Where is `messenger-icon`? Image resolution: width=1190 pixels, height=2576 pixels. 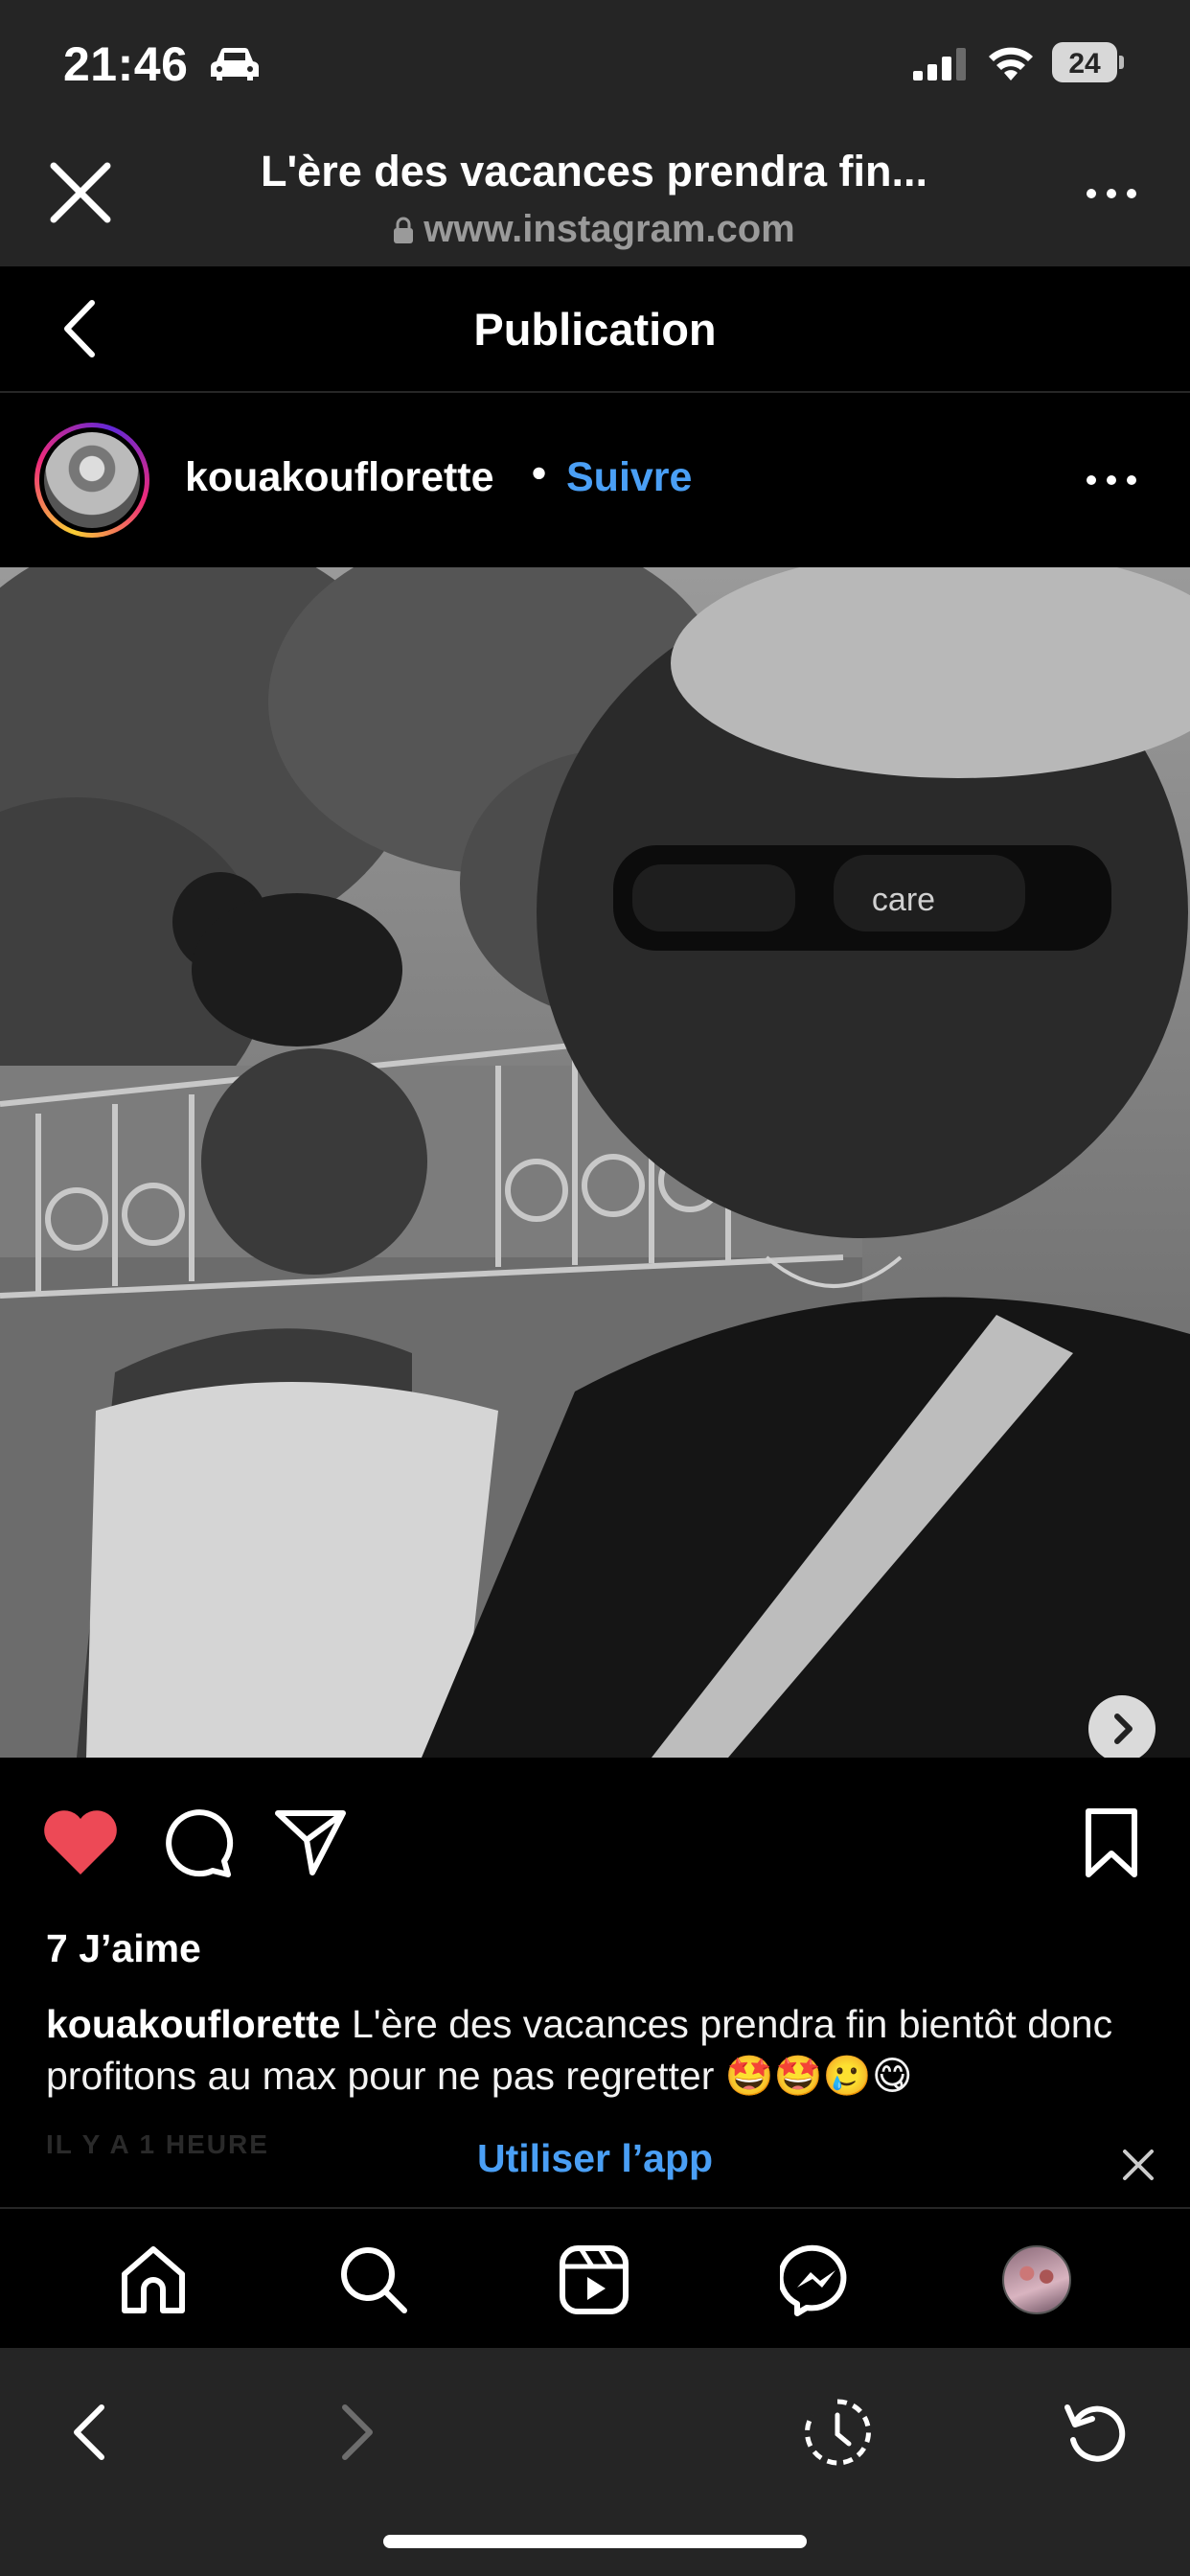 messenger-icon is located at coordinates (817, 2279).